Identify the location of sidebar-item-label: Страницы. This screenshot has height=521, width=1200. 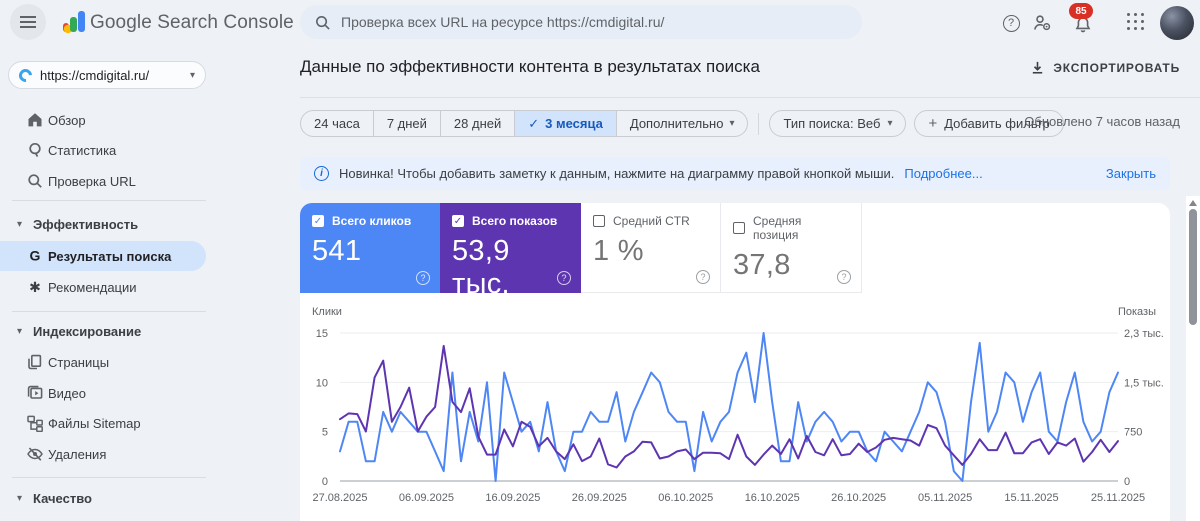
(79, 362).